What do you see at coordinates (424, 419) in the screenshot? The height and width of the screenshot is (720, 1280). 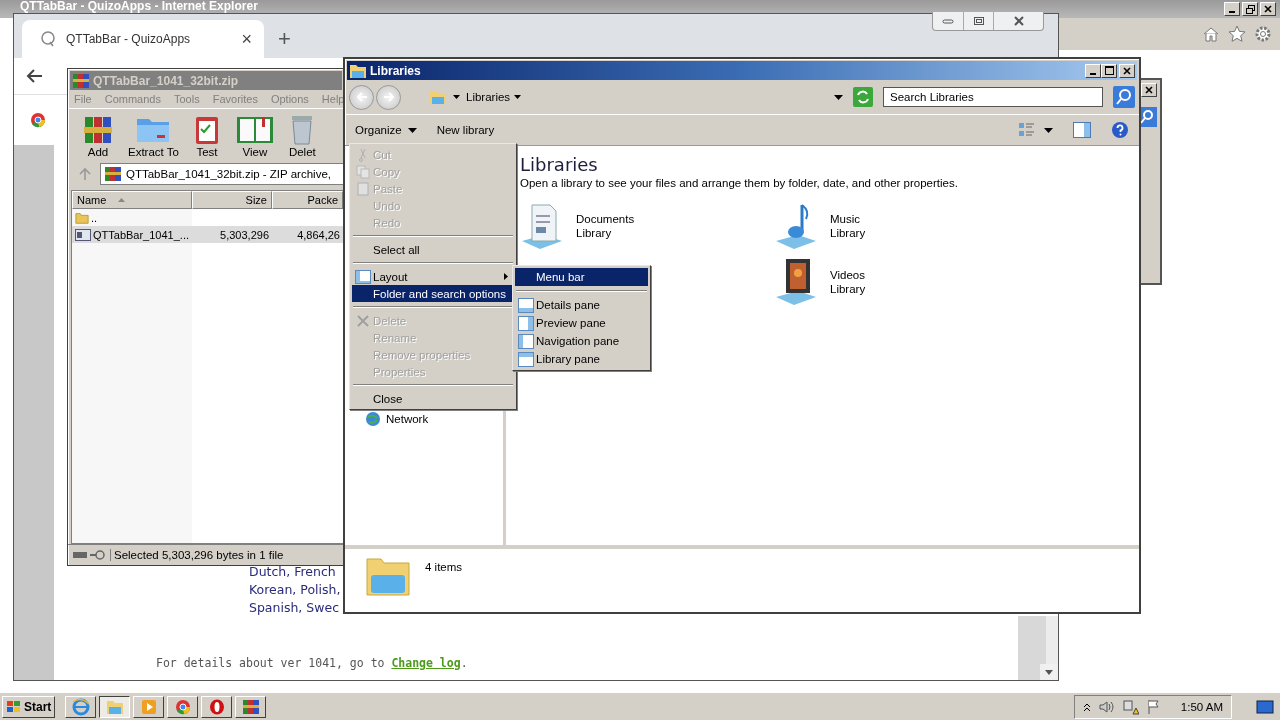 I see `nav-item: Network` at bounding box center [424, 419].